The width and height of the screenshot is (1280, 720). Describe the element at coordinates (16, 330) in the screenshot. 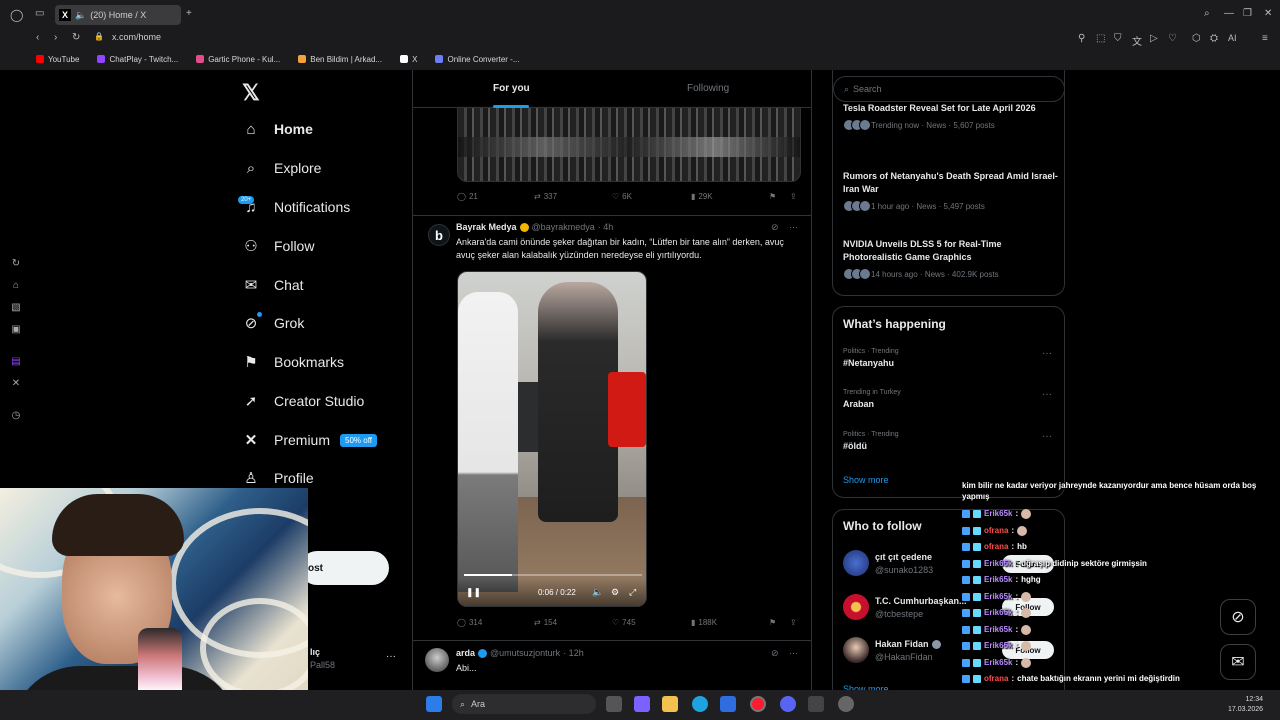

I see `messenger-icon: ▣` at that location.